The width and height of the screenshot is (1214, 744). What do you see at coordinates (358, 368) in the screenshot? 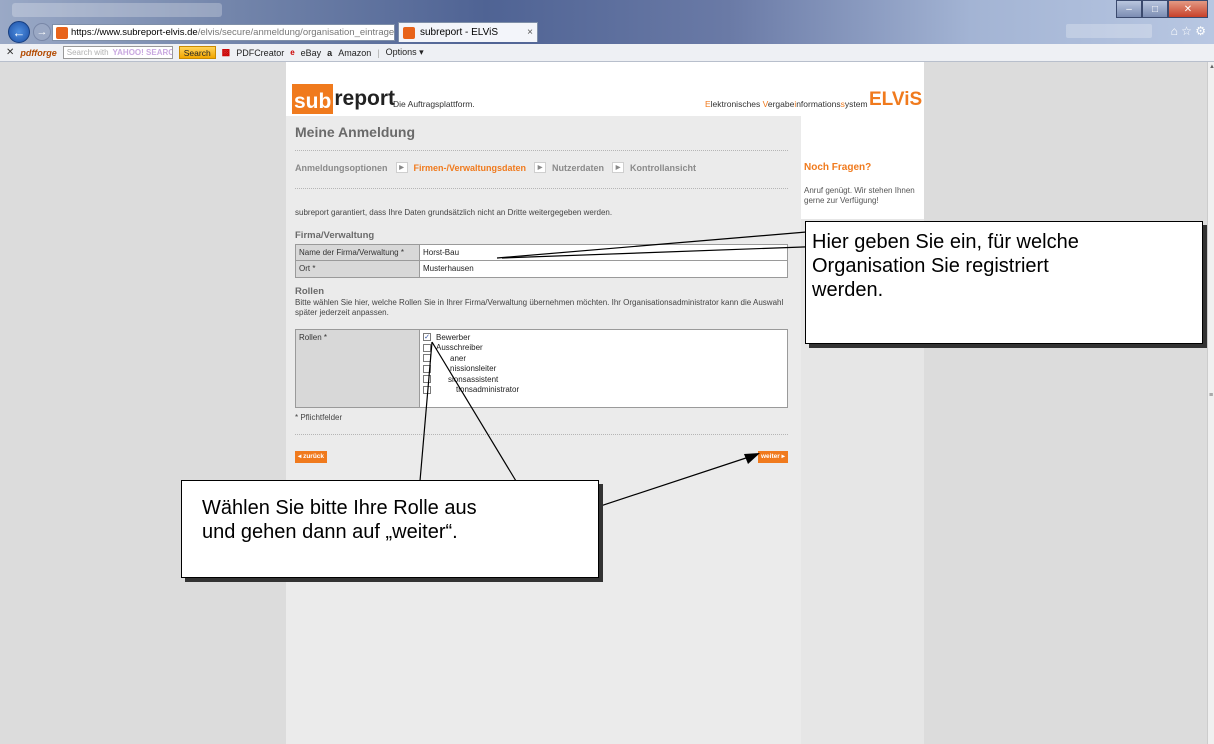
I see `rollen-label: Rollen *` at bounding box center [358, 368].